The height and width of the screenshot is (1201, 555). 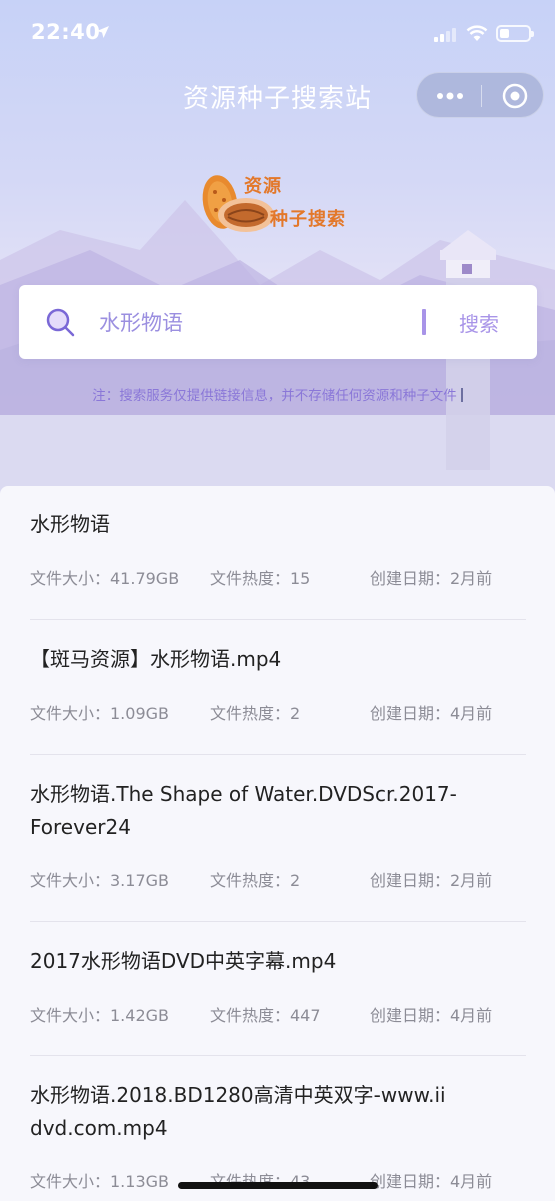 I want to click on logo-text-line1: 资源, so click(x=263, y=186).